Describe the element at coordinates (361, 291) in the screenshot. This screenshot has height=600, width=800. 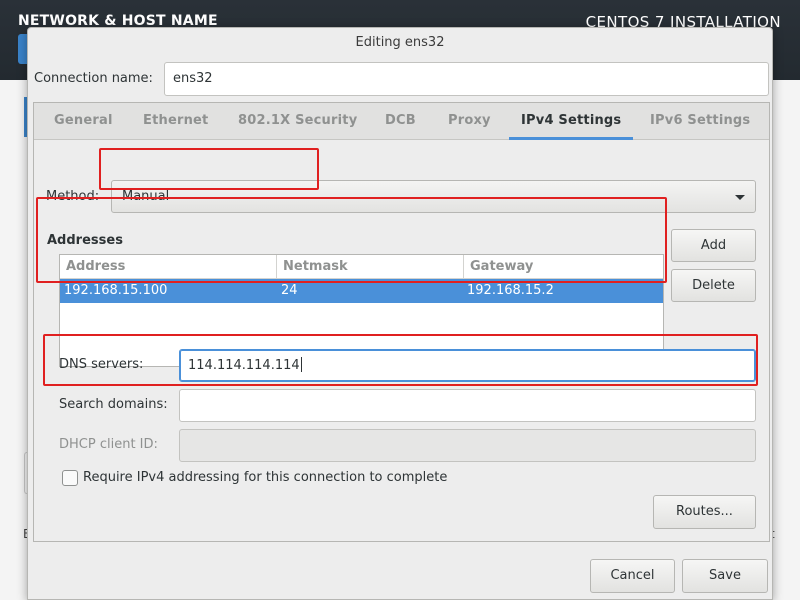
I see `table-row: 192.168.15.100 24 192.168.15.2` at that location.